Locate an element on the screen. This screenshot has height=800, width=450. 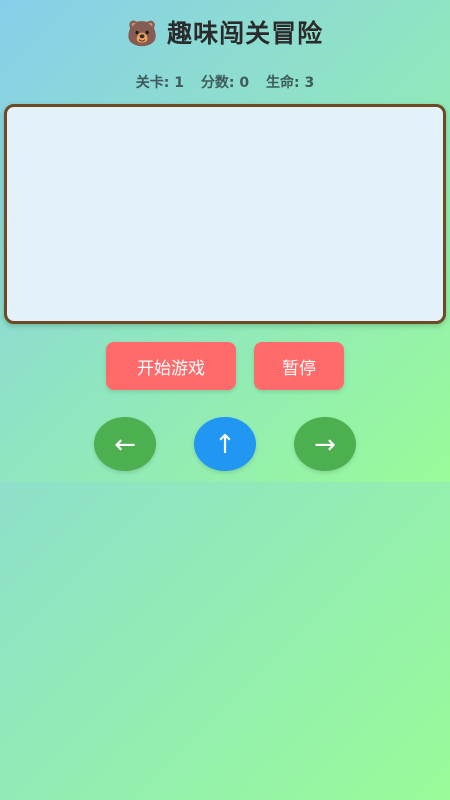
lives-value: 3 is located at coordinates (309, 83).